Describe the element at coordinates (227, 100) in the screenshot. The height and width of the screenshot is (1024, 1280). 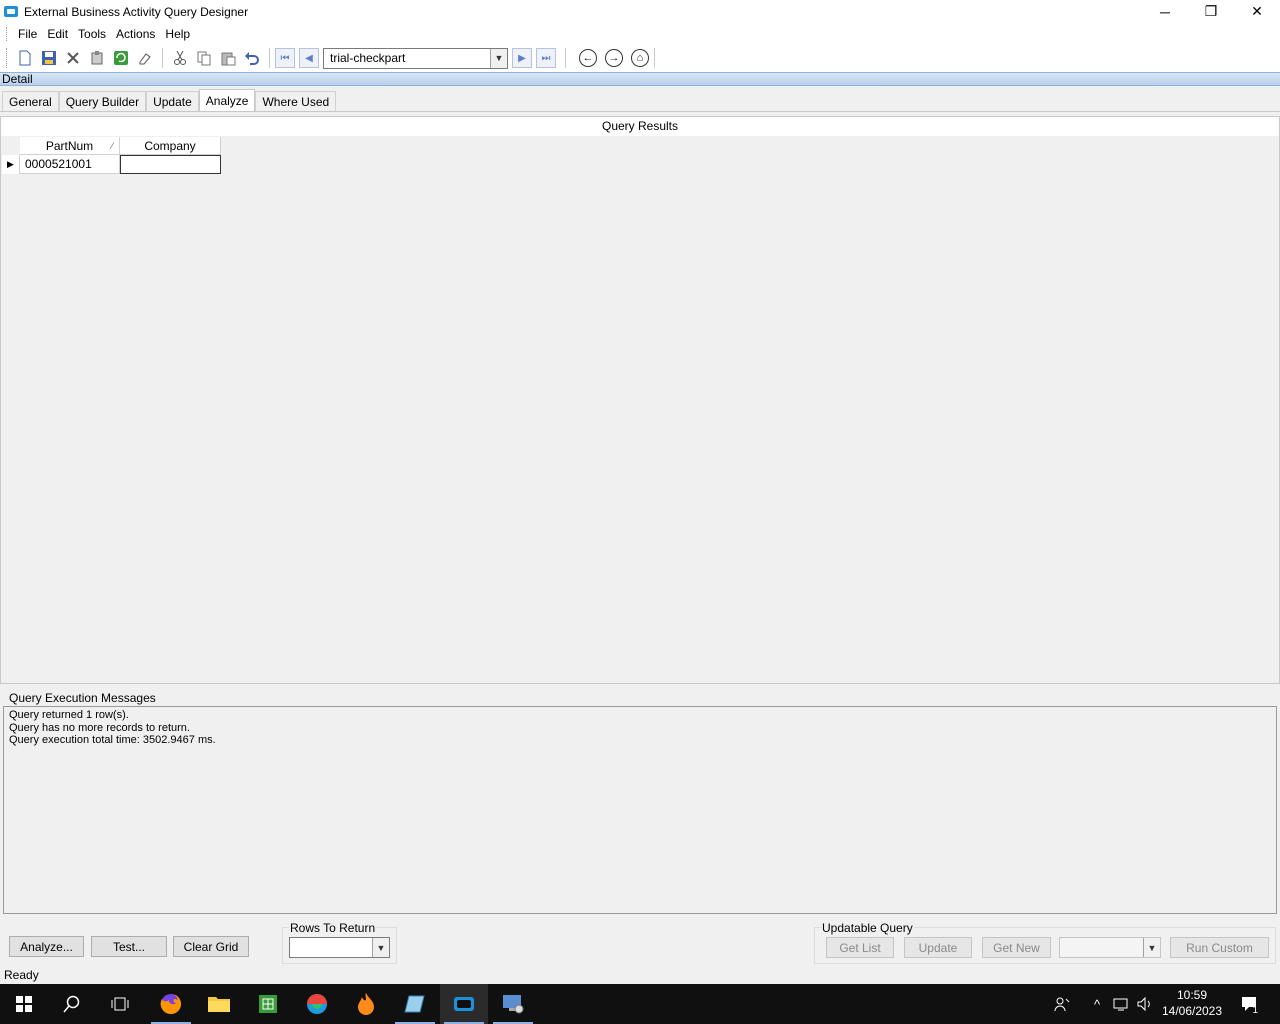
I see `tab-analyze: Analyze` at that location.